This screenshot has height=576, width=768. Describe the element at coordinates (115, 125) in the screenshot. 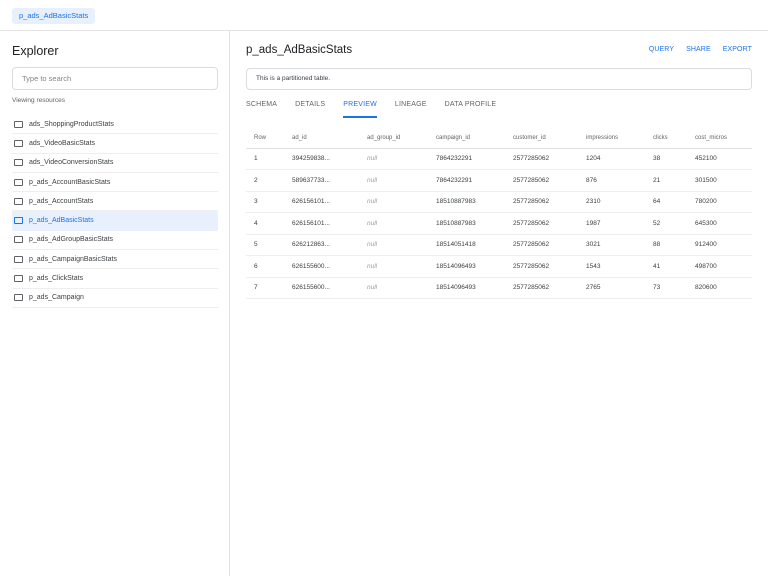

I see `resource-item: ads_ShoppingProductStats` at that location.